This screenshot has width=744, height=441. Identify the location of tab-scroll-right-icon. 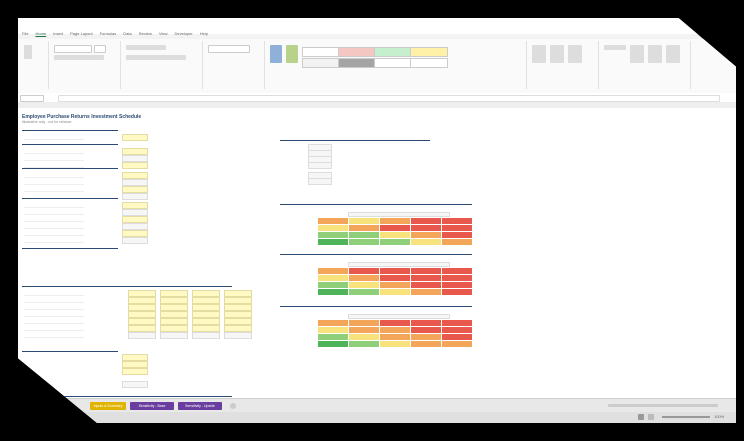
(37, 406).